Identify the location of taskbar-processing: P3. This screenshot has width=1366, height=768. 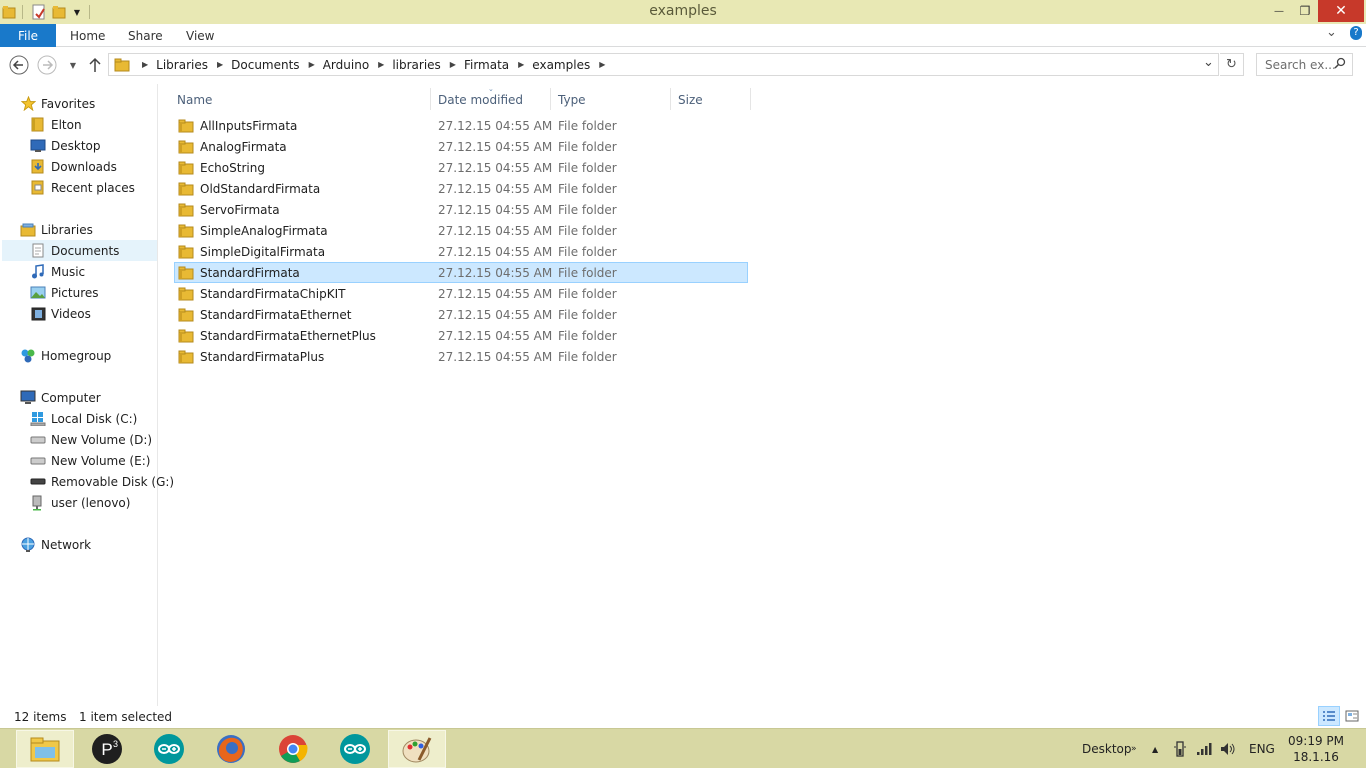
(107, 749).